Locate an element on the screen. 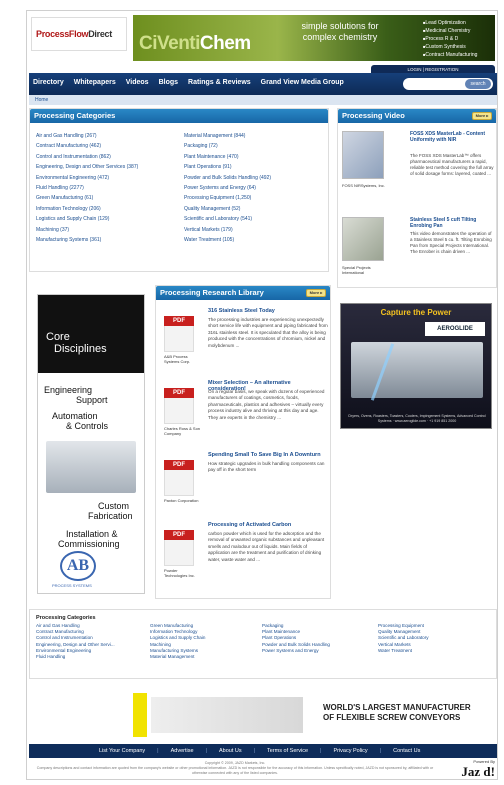  site-logo: ProcessFlowDirect is located at coordinates (79, 34).